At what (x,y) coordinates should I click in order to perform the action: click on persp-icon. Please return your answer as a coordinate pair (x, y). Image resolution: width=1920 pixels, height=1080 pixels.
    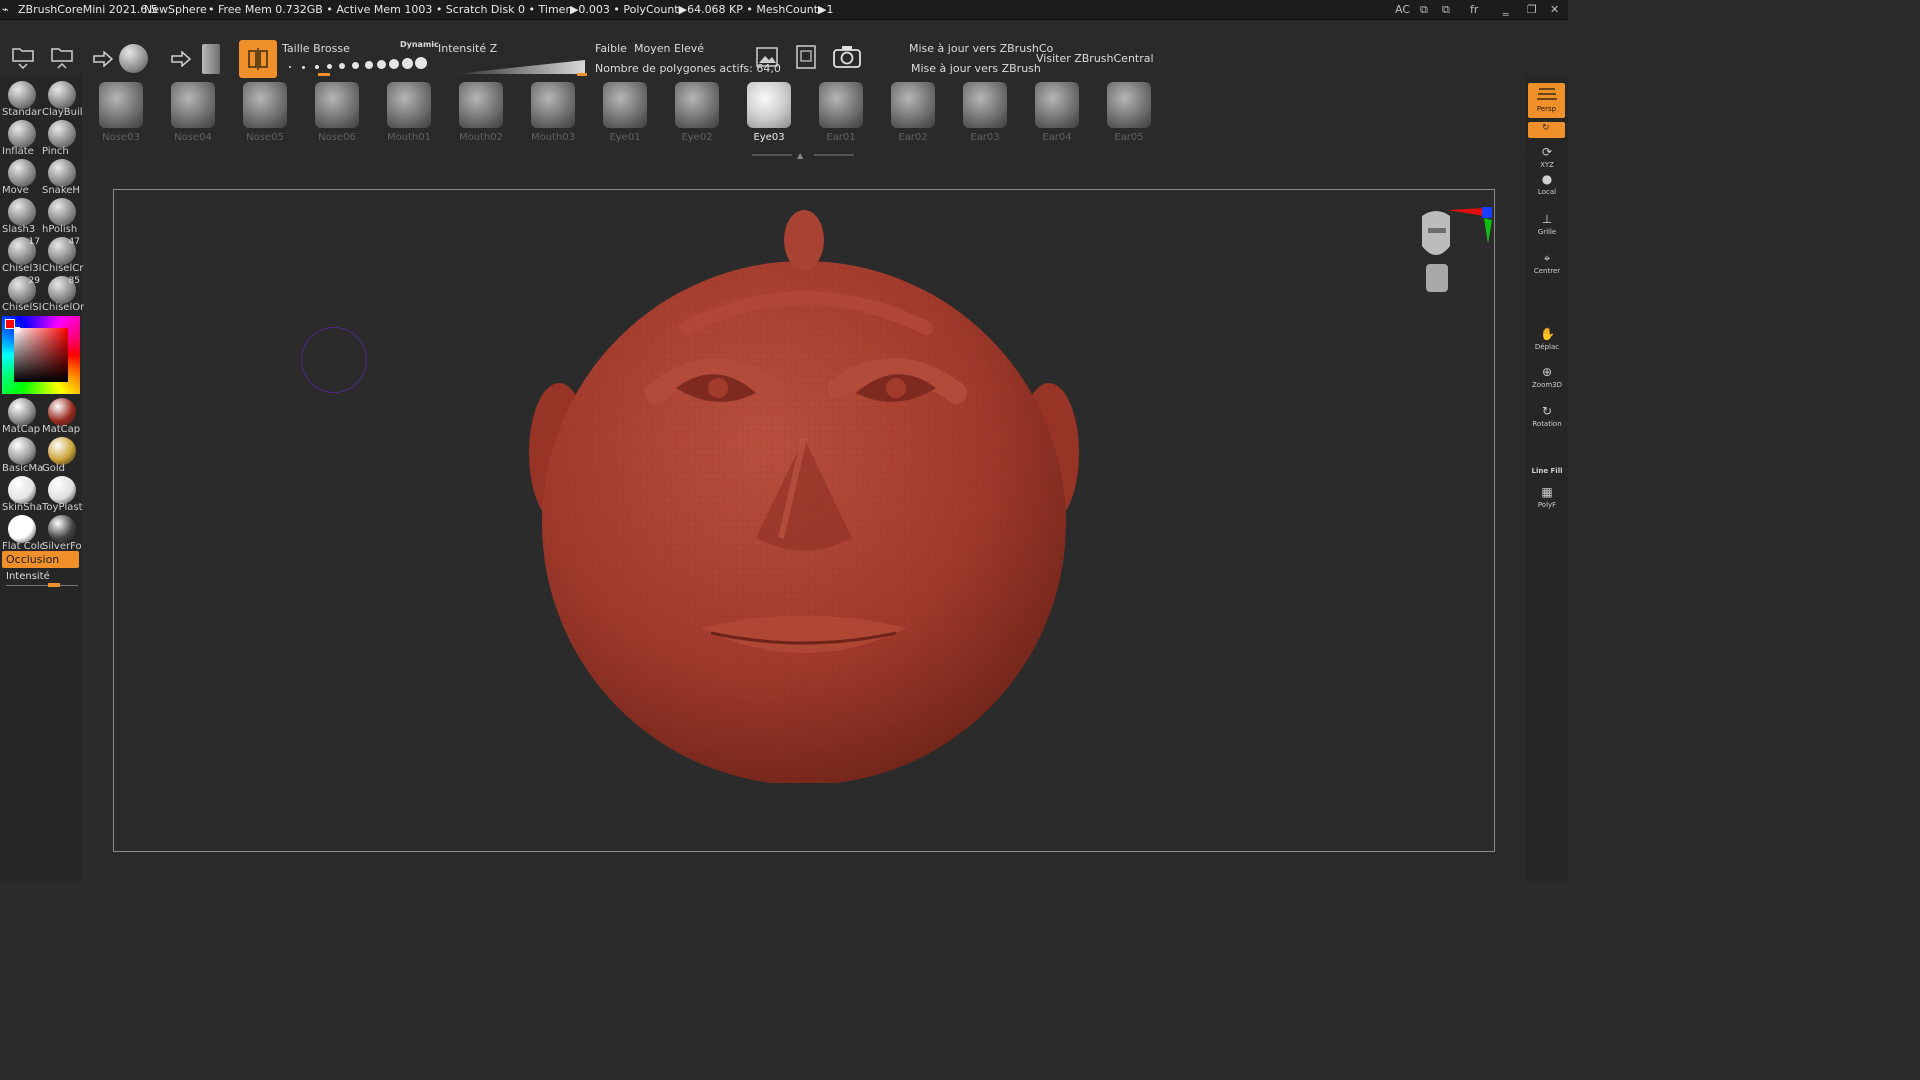
    Looking at the image, I should click on (1547, 94).